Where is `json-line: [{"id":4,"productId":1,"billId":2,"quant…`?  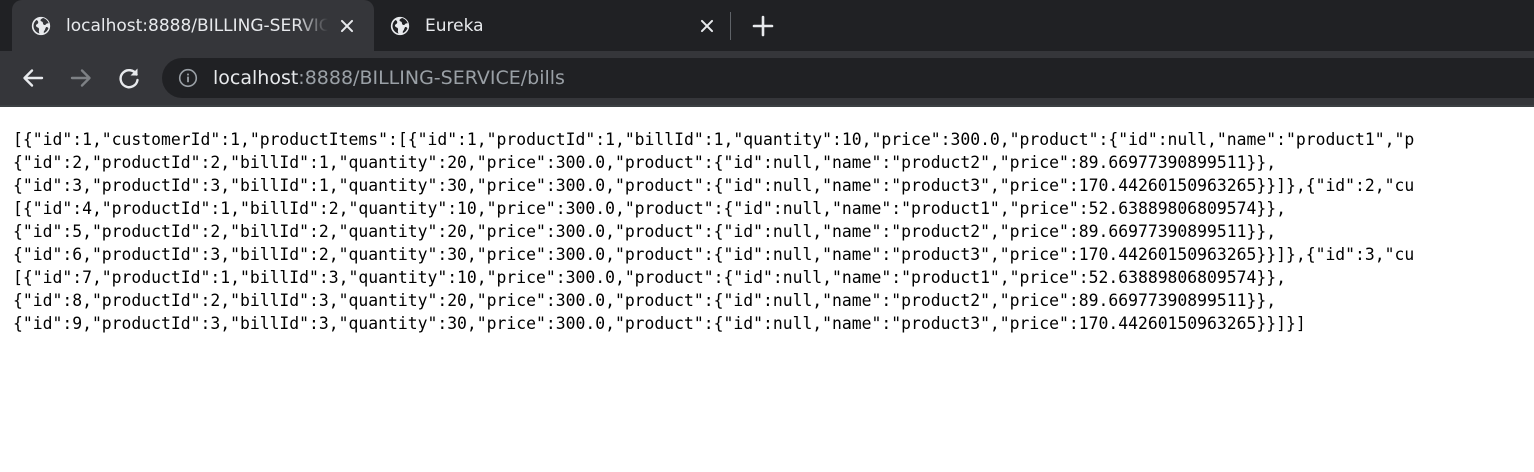
json-line: [{"id":4,"productId":1,"billId":2,"quant… is located at coordinates (649, 208).